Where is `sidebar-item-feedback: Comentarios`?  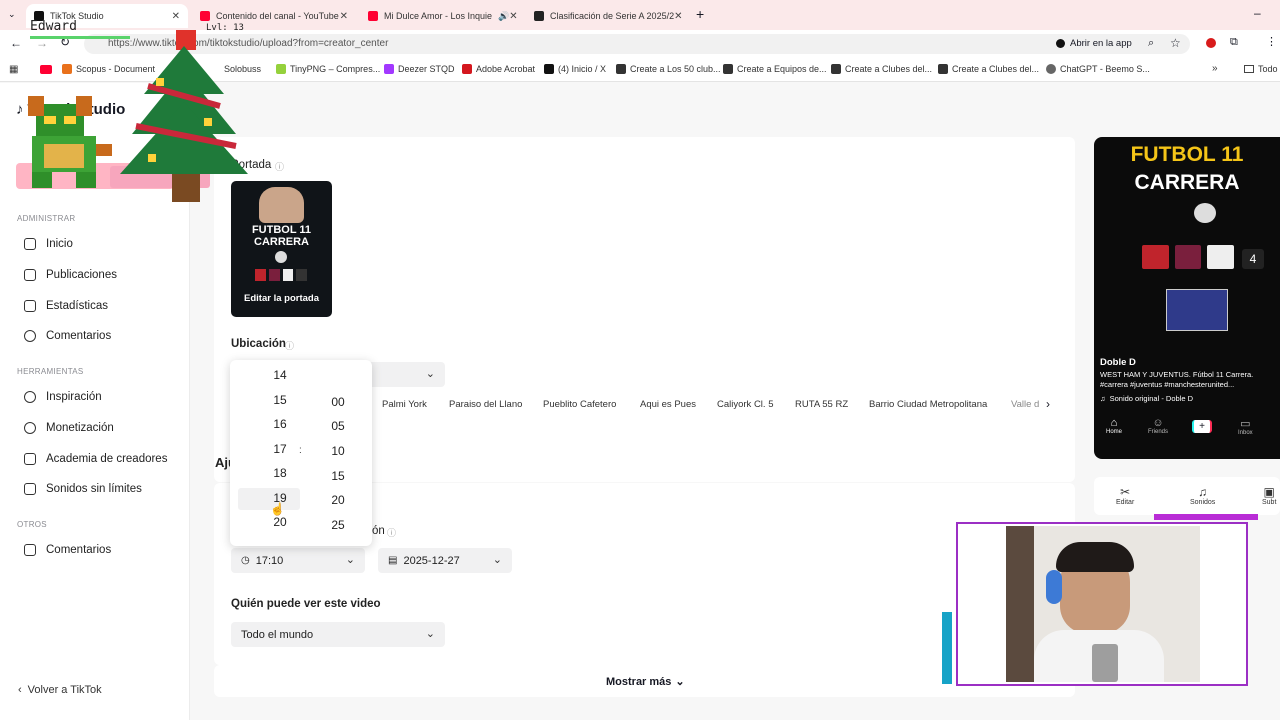
sidebar-item-feedback: Comentarios is located at coordinates (67, 550).